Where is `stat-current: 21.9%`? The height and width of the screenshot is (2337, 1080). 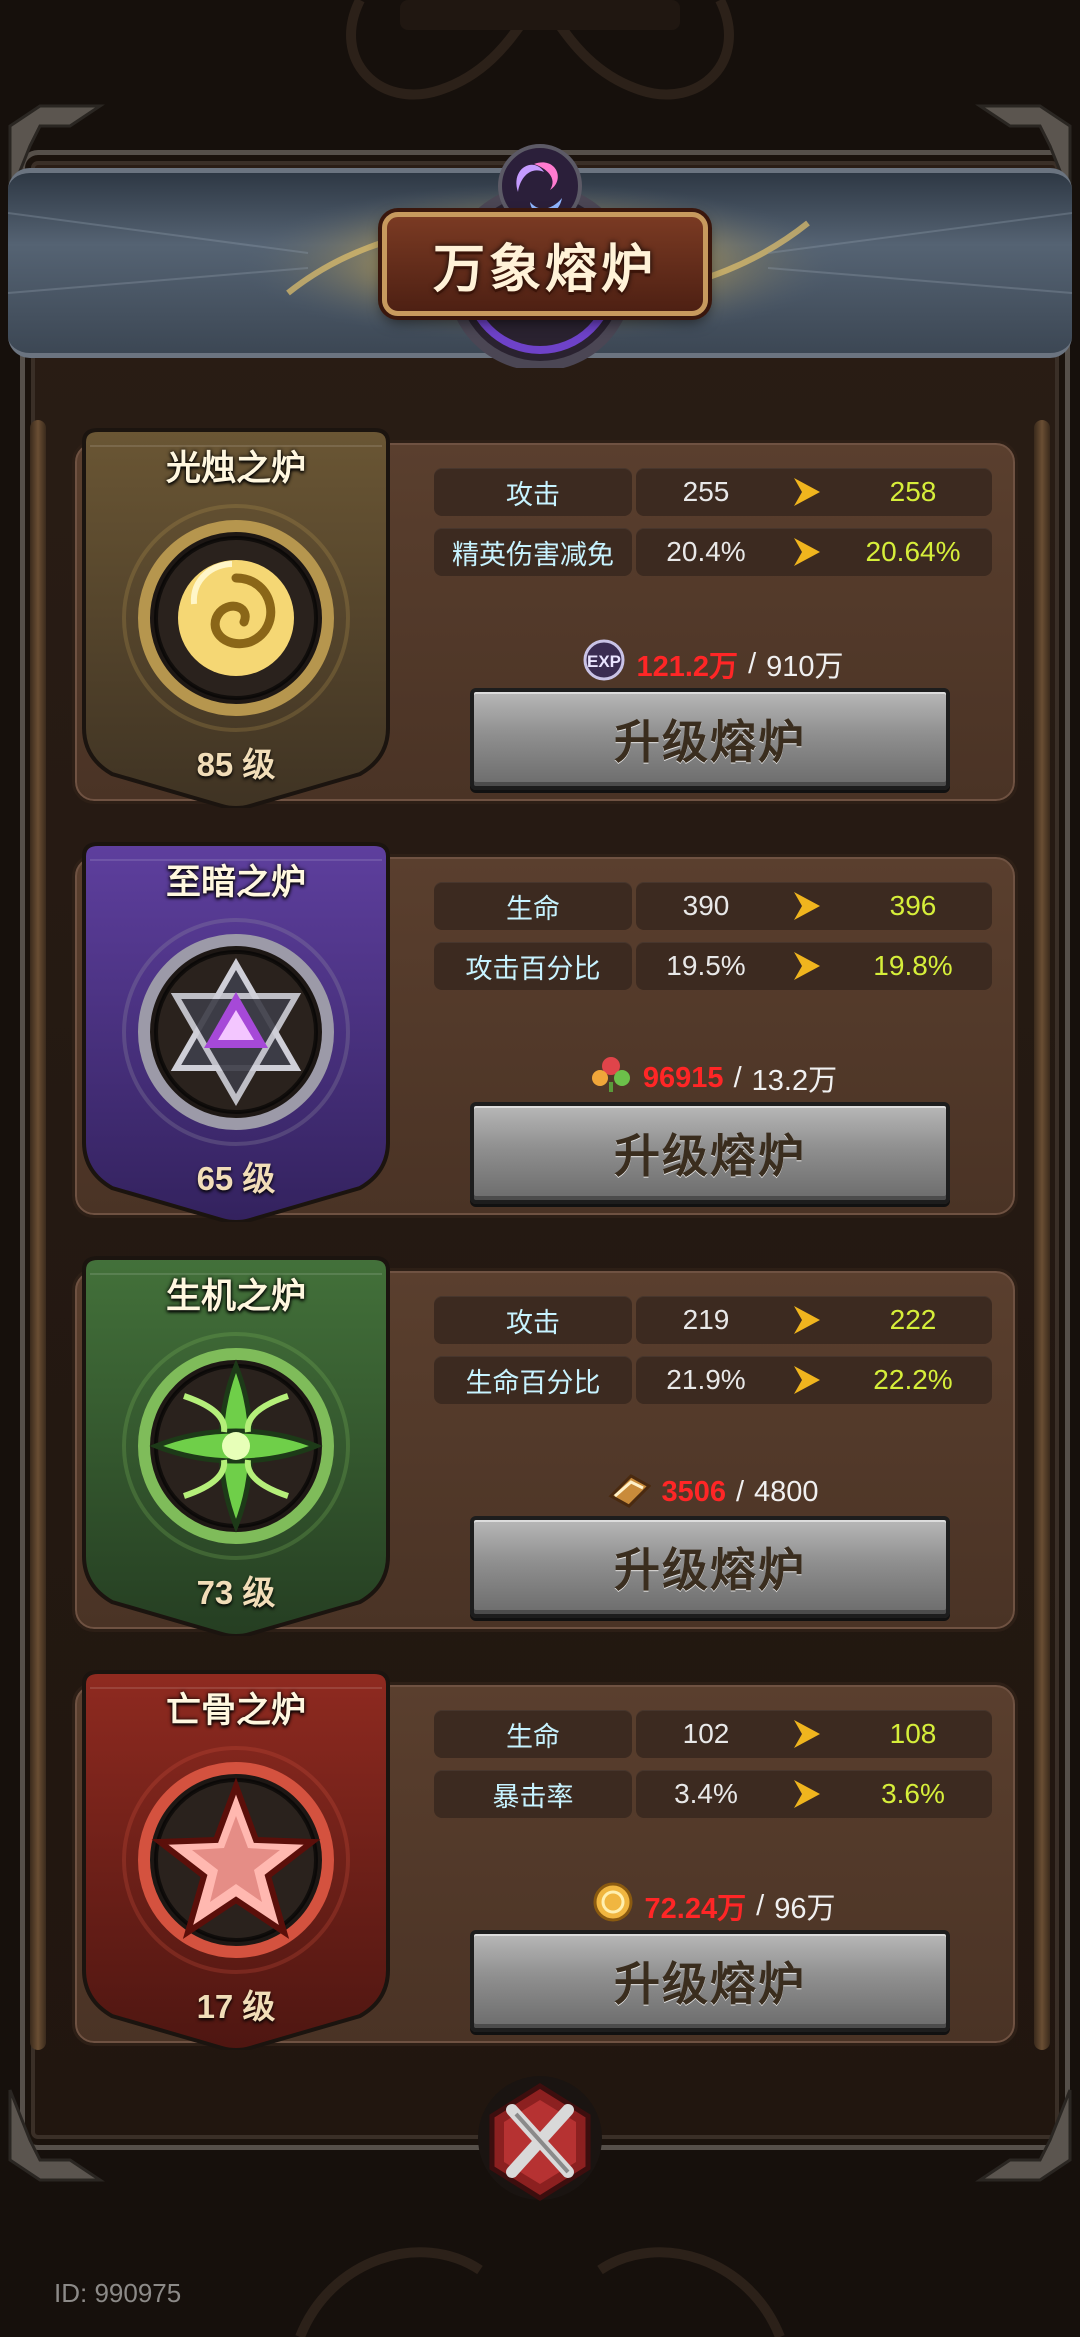 stat-current: 21.9% is located at coordinates (706, 1379).